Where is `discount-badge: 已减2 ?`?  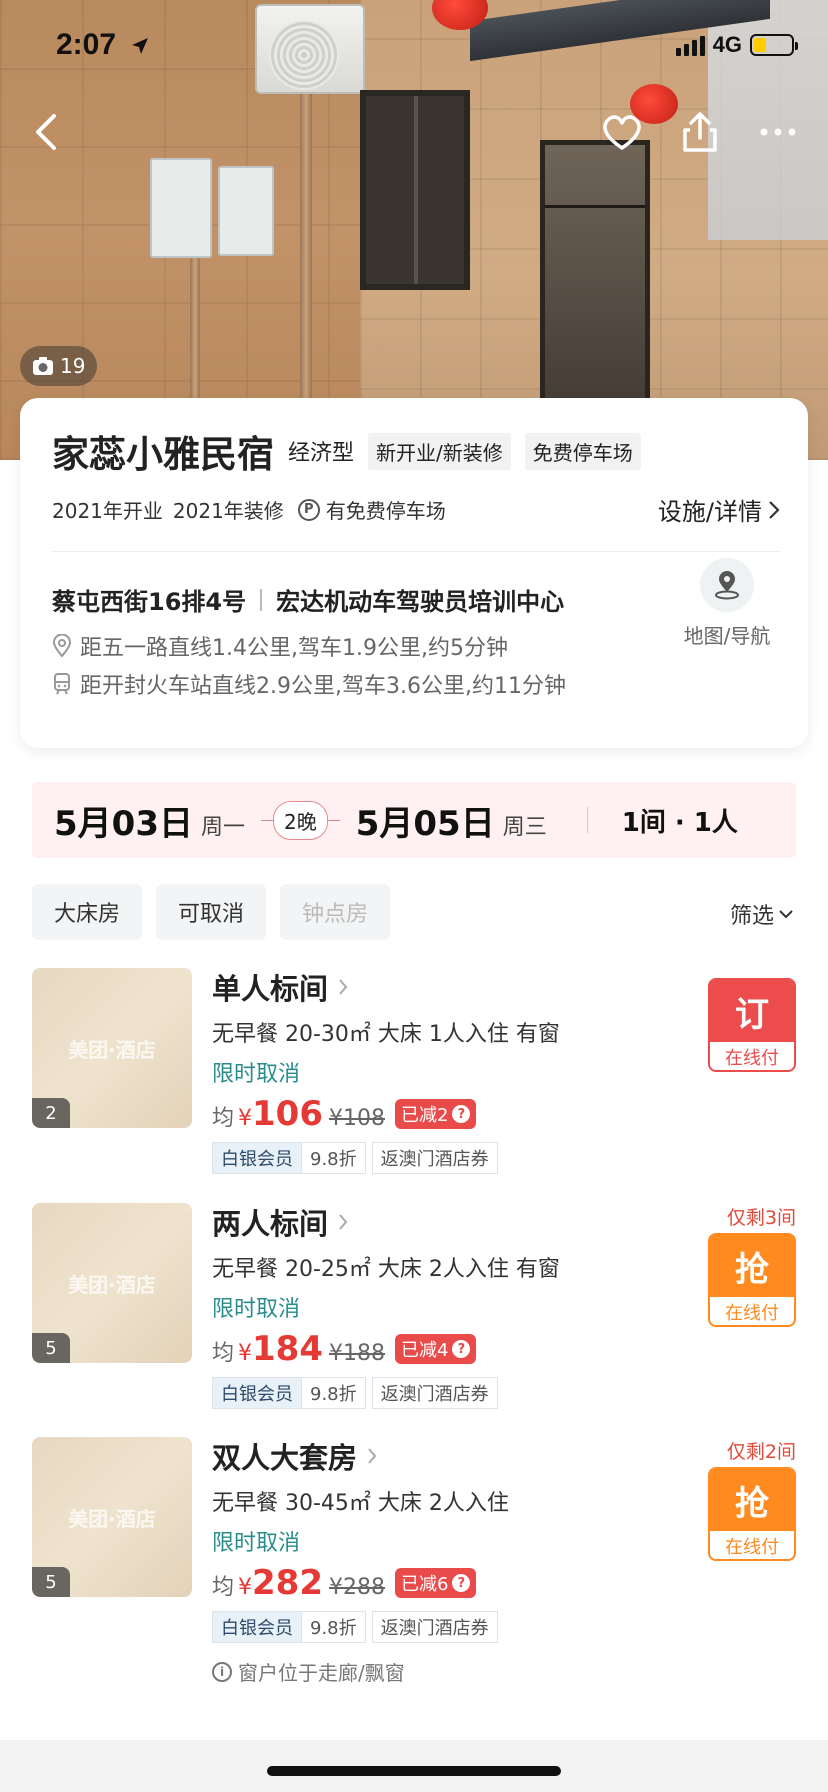 discount-badge: 已减2 ? is located at coordinates (436, 1114).